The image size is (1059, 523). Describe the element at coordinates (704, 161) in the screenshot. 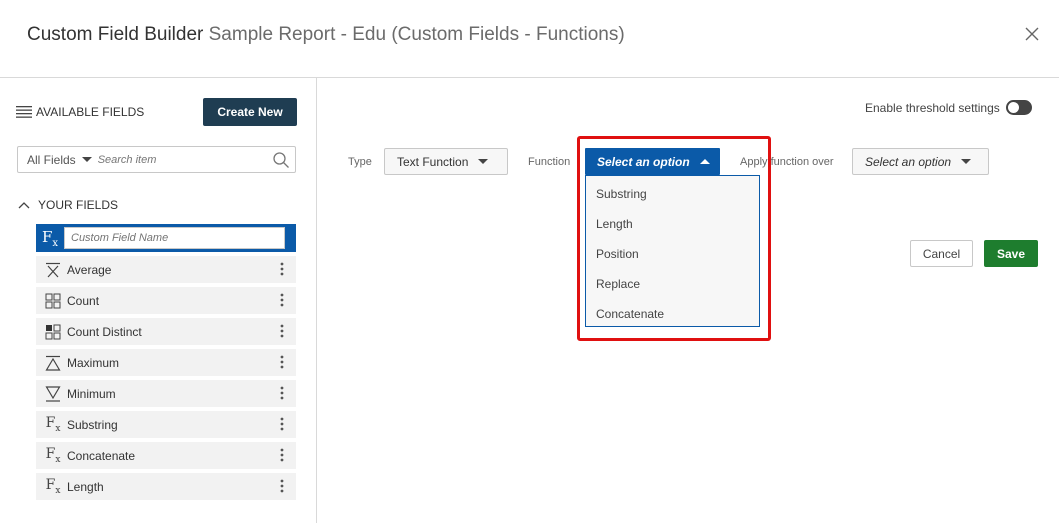

I see `caret-up-icon` at that location.